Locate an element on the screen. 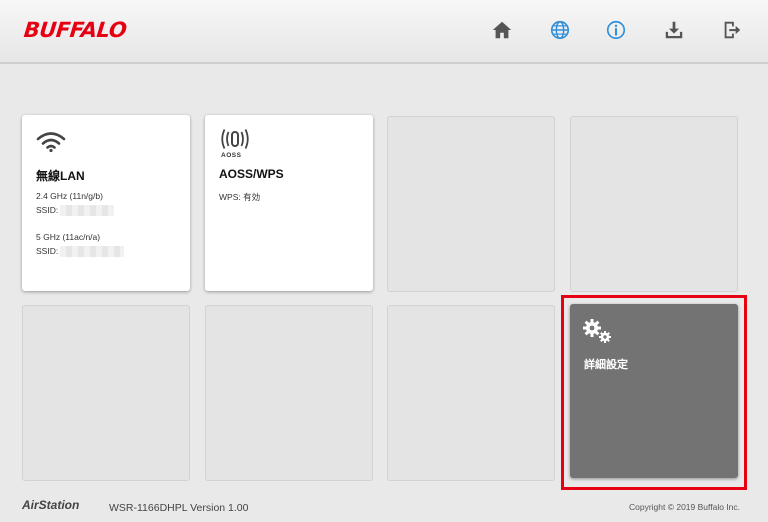 Image resolution: width=768 pixels, height=522 pixels. home-button is located at coordinates (502, 30).